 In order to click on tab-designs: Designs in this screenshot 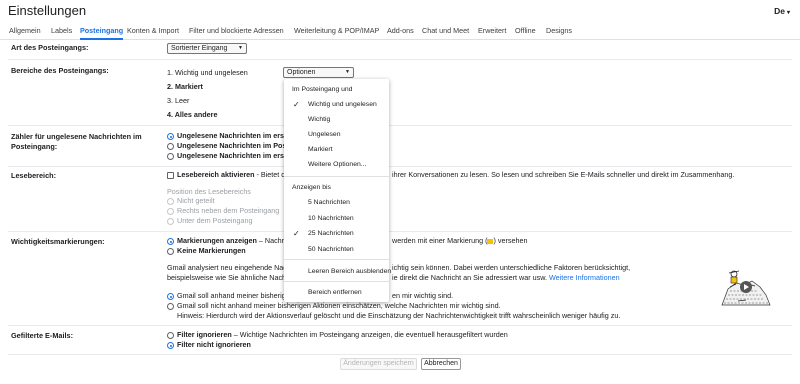, I will do `click(559, 30)`.